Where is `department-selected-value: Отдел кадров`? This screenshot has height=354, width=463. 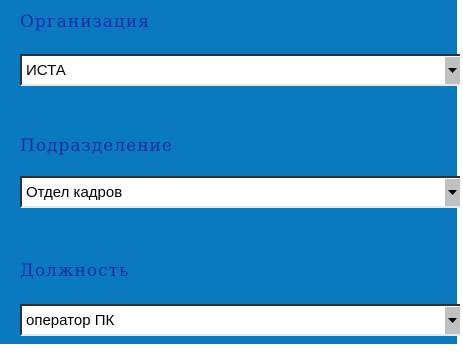 department-selected-value: Отдел кадров is located at coordinates (74, 192).